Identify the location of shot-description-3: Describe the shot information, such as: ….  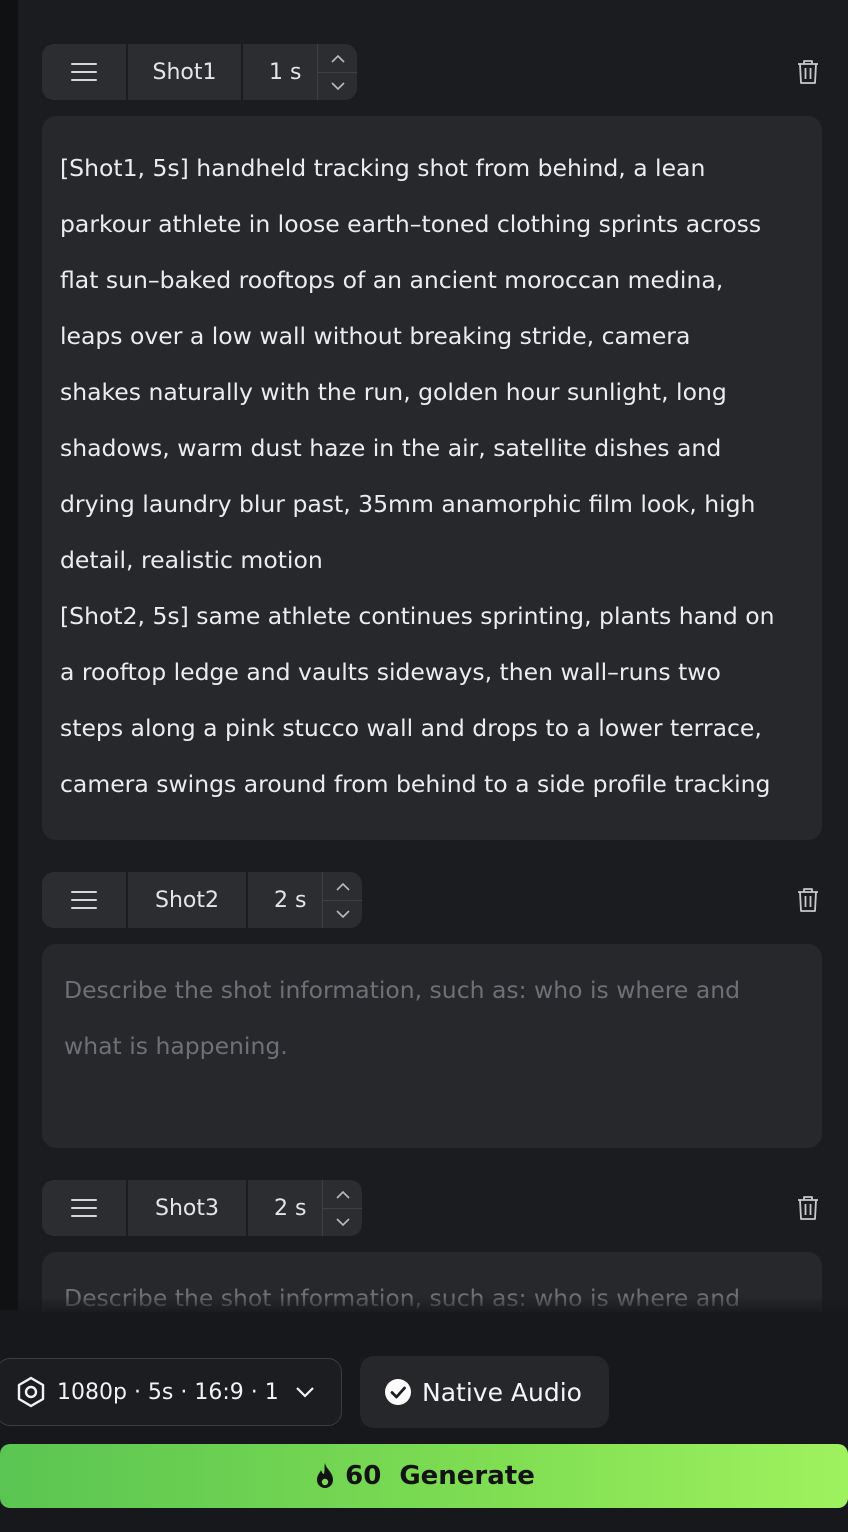
(432, 1282).